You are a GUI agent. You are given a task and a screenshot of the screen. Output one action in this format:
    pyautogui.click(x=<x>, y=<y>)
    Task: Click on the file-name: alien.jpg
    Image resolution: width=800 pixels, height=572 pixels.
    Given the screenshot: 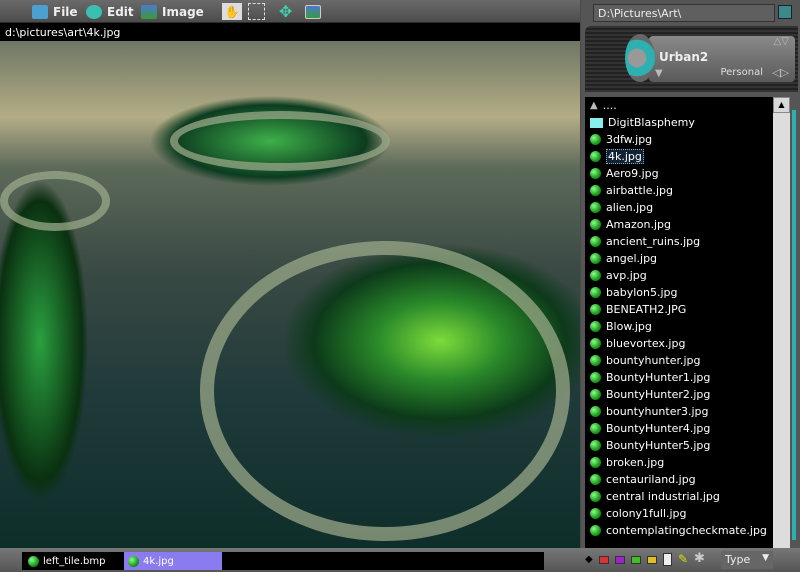 What is the action you would take?
    pyautogui.click(x=630, y=207)
    